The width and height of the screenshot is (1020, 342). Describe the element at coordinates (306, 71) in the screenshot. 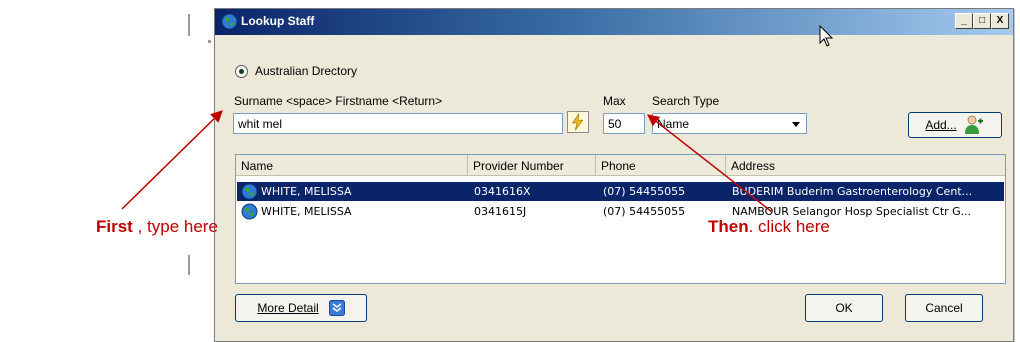

I see `directory-option-label: Australian Drectory` at that location.